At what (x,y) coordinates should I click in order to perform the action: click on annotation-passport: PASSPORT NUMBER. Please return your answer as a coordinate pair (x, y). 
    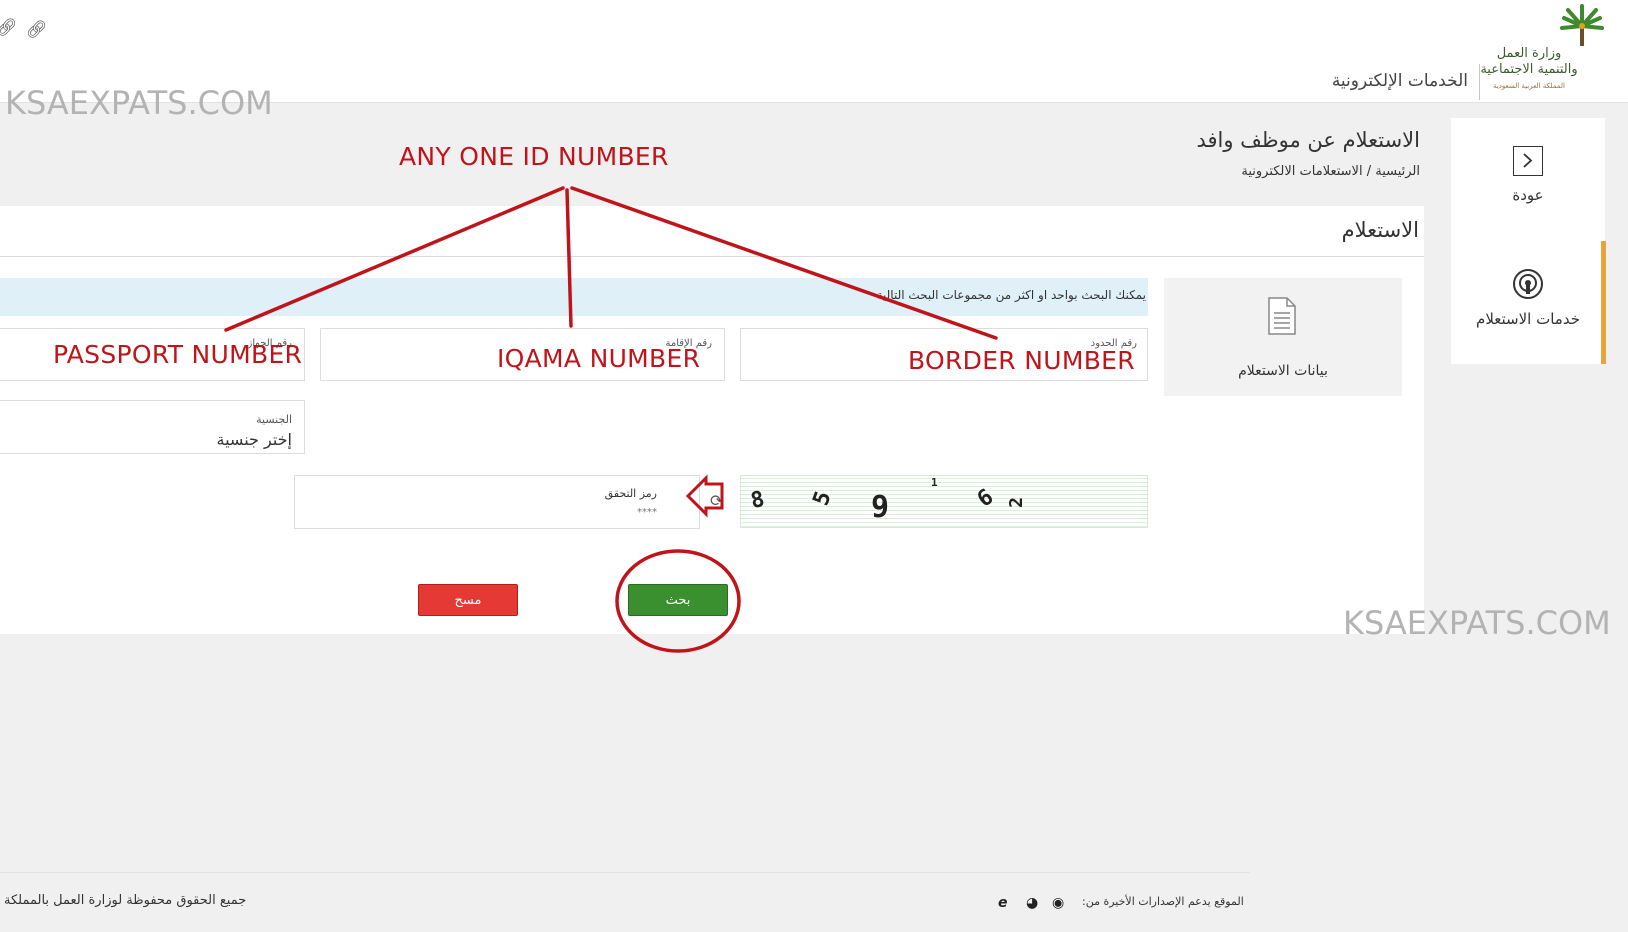
    Looking at the image, I should click on (178, 354).